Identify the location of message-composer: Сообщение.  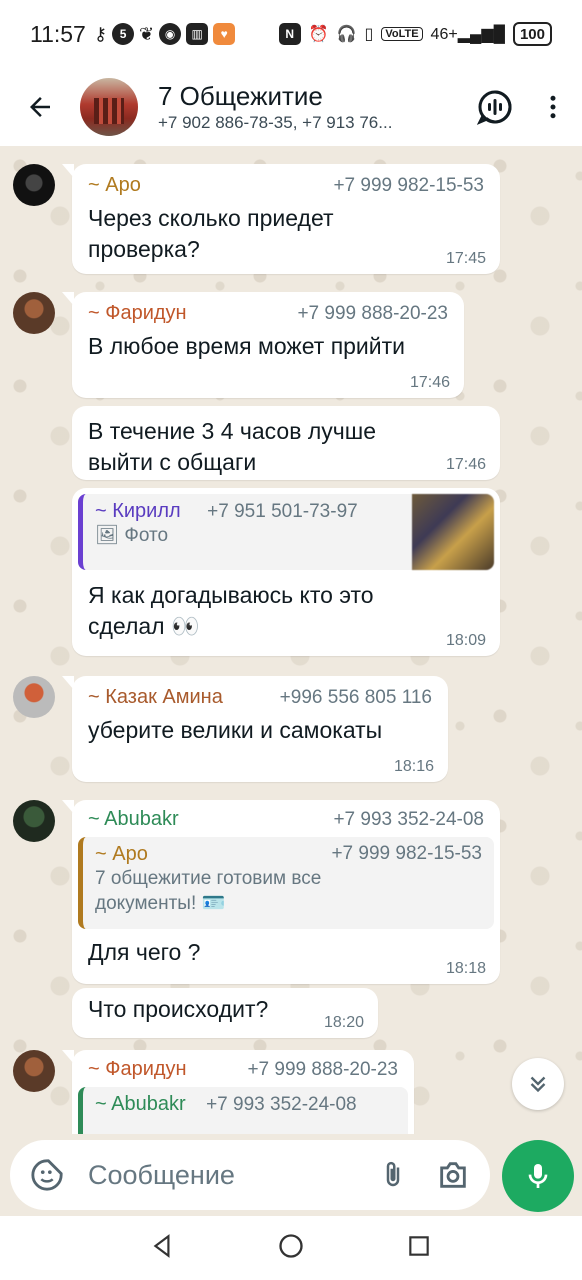
(291, 1175).